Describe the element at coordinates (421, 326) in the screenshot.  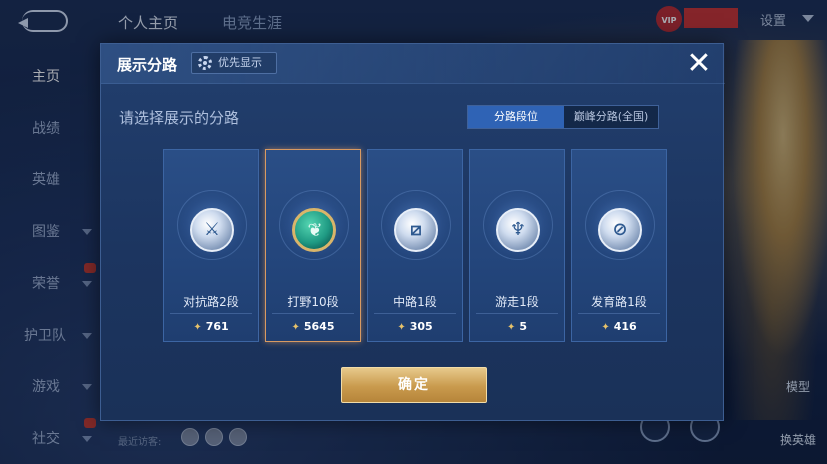
I see `lane-score-value: 305` at that location.